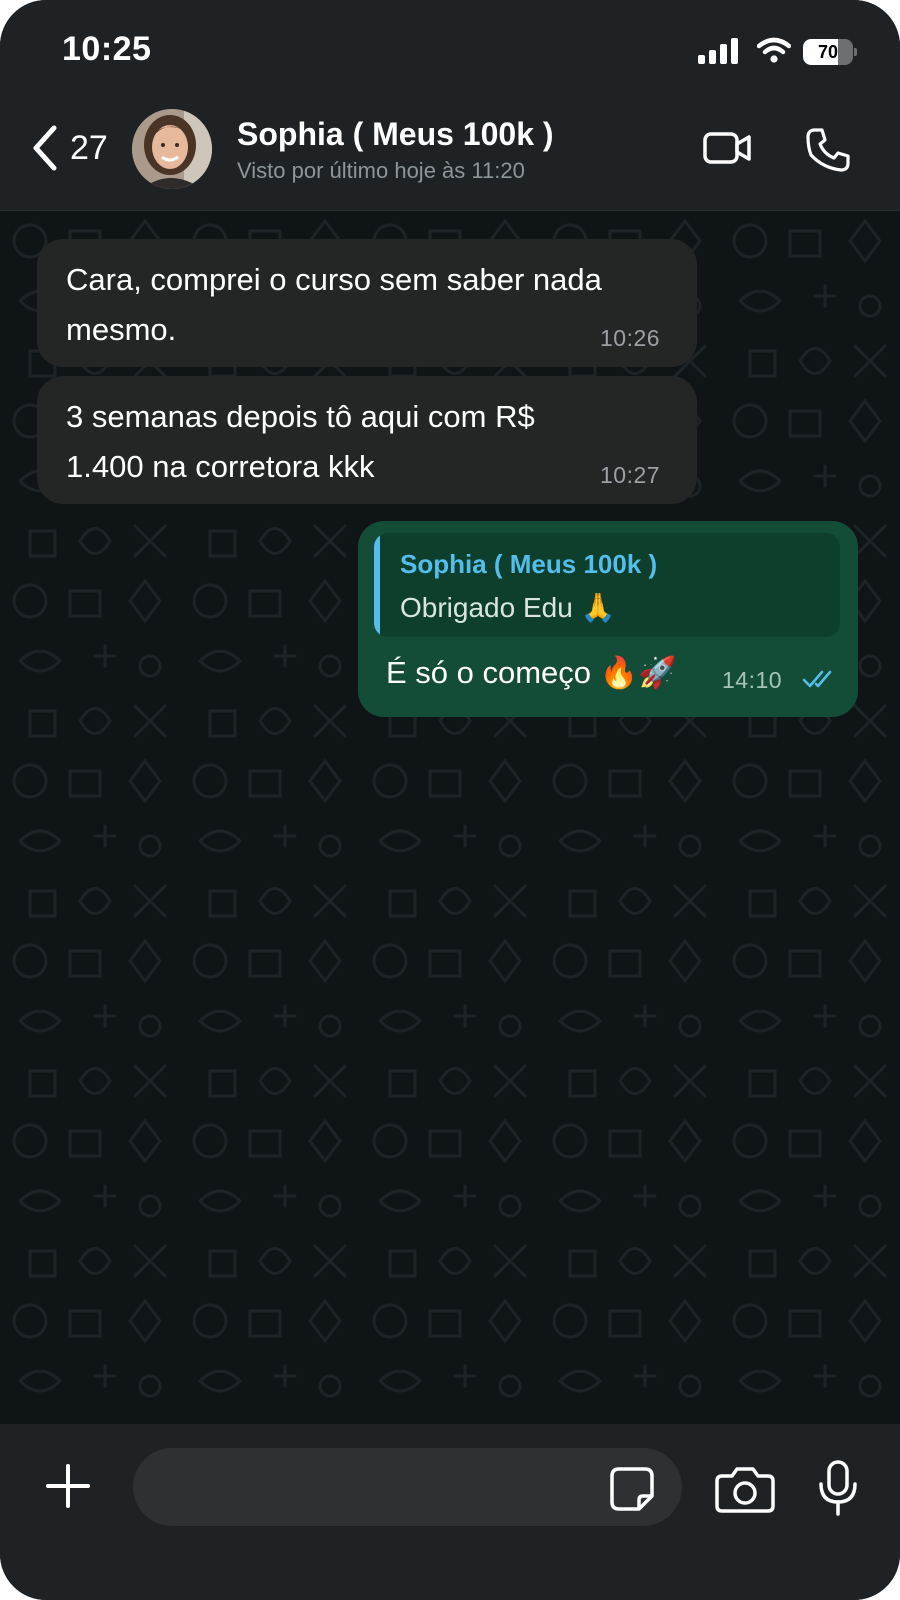 The image size is (900, 1600). Describe the element at coordinates (334, 279) in the screenshot. I see `message-text-line: Cara, comprei o curso sem saber nada` at that location.